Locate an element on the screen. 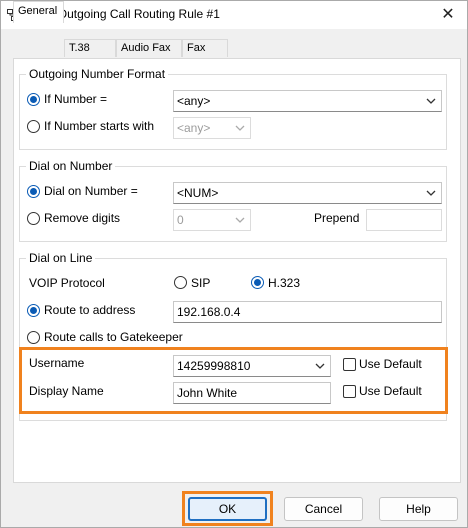  route-to-address-radio is located at coordinates (33, 310).